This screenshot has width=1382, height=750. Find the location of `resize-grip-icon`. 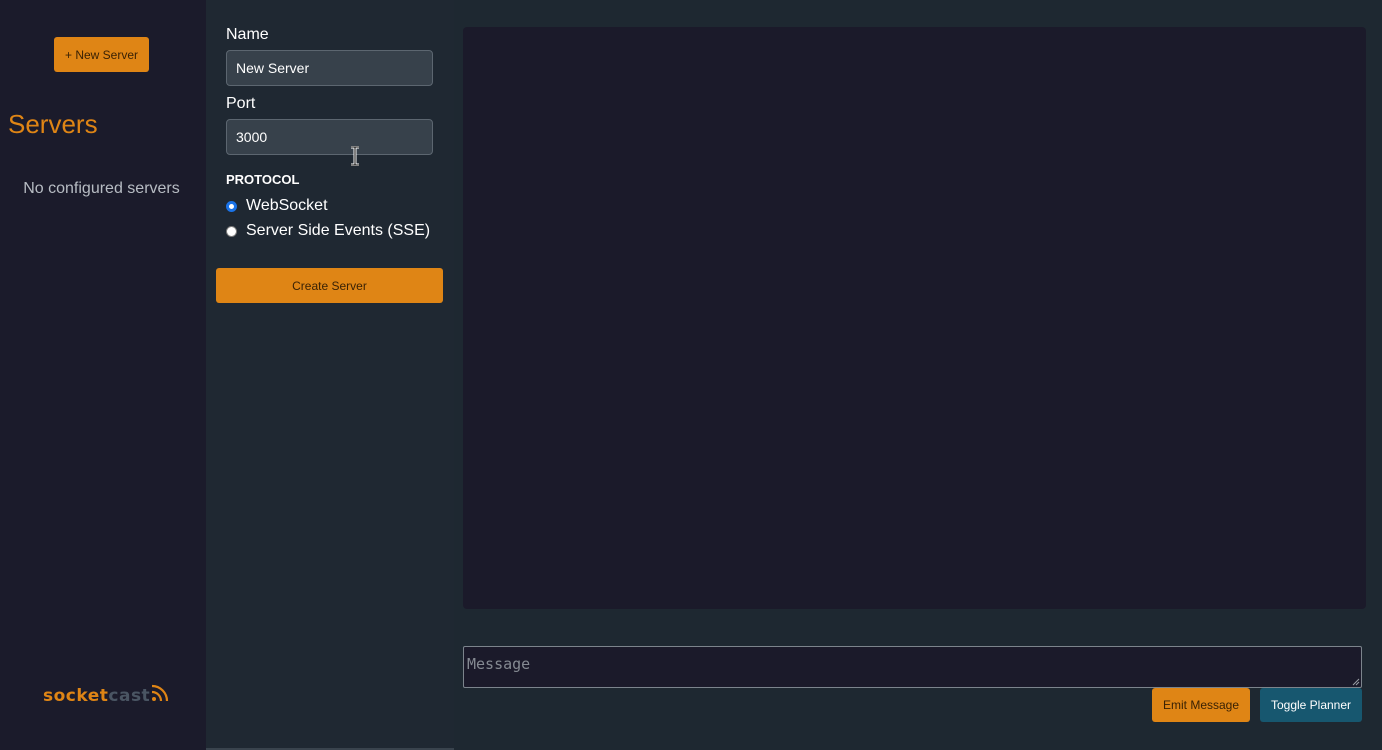

resize-grip-icon is located at coordinates (1356, 682).